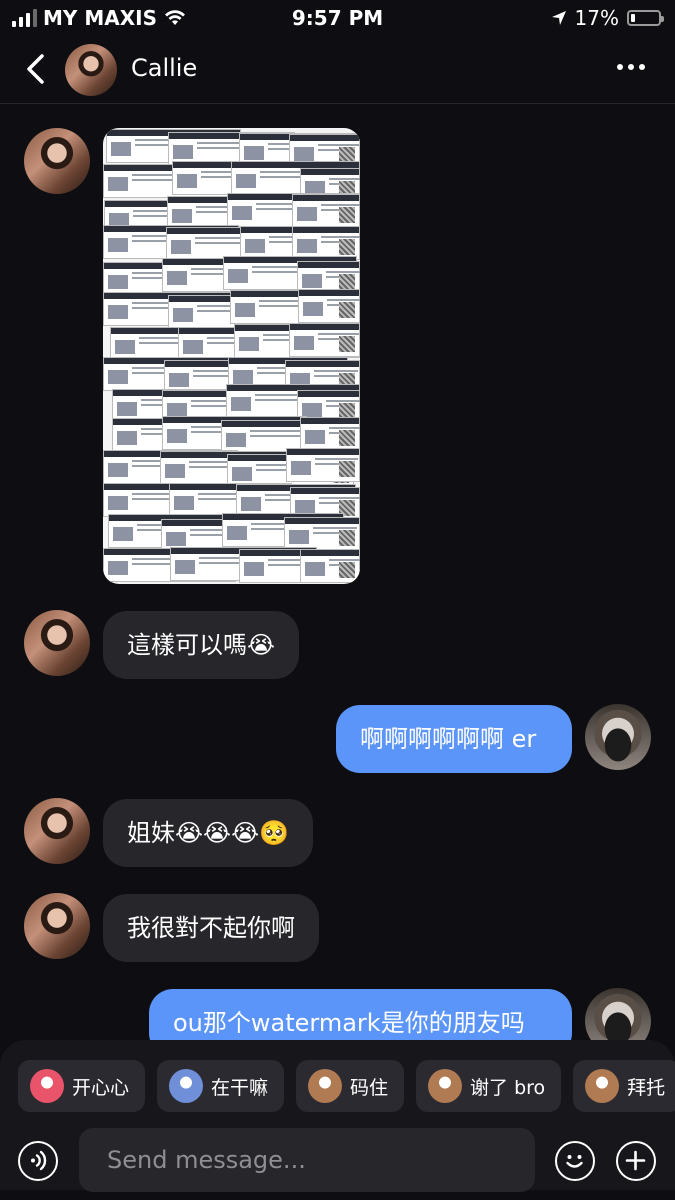  Describe the element at coordinates (631, 67) in the screenshot. I see `more-options-icon` at that location.